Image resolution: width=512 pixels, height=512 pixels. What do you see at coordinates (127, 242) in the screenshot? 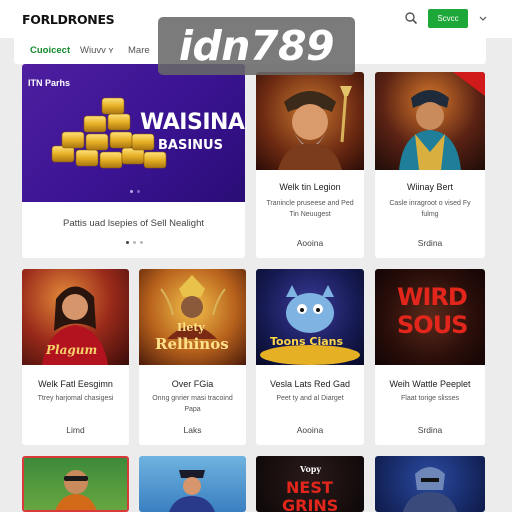
I see `carousel-dot-active` at bounding box center [127, 242].